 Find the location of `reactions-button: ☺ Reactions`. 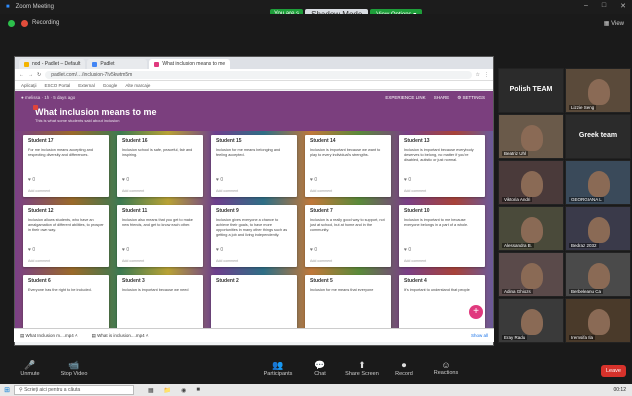

reactions-button: ☺ Reactions is located at coordinates (446, 368).